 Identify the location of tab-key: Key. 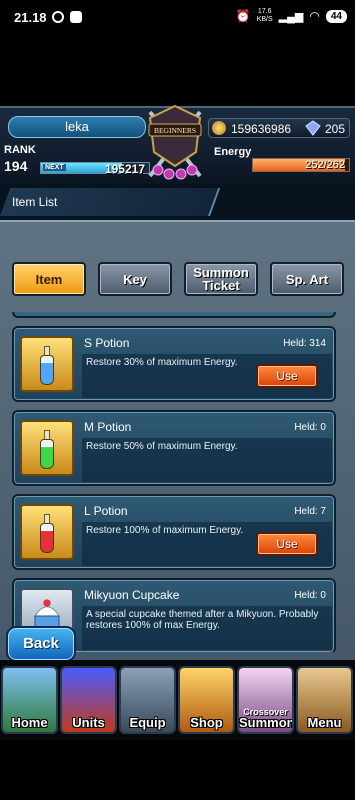
(135, 279).